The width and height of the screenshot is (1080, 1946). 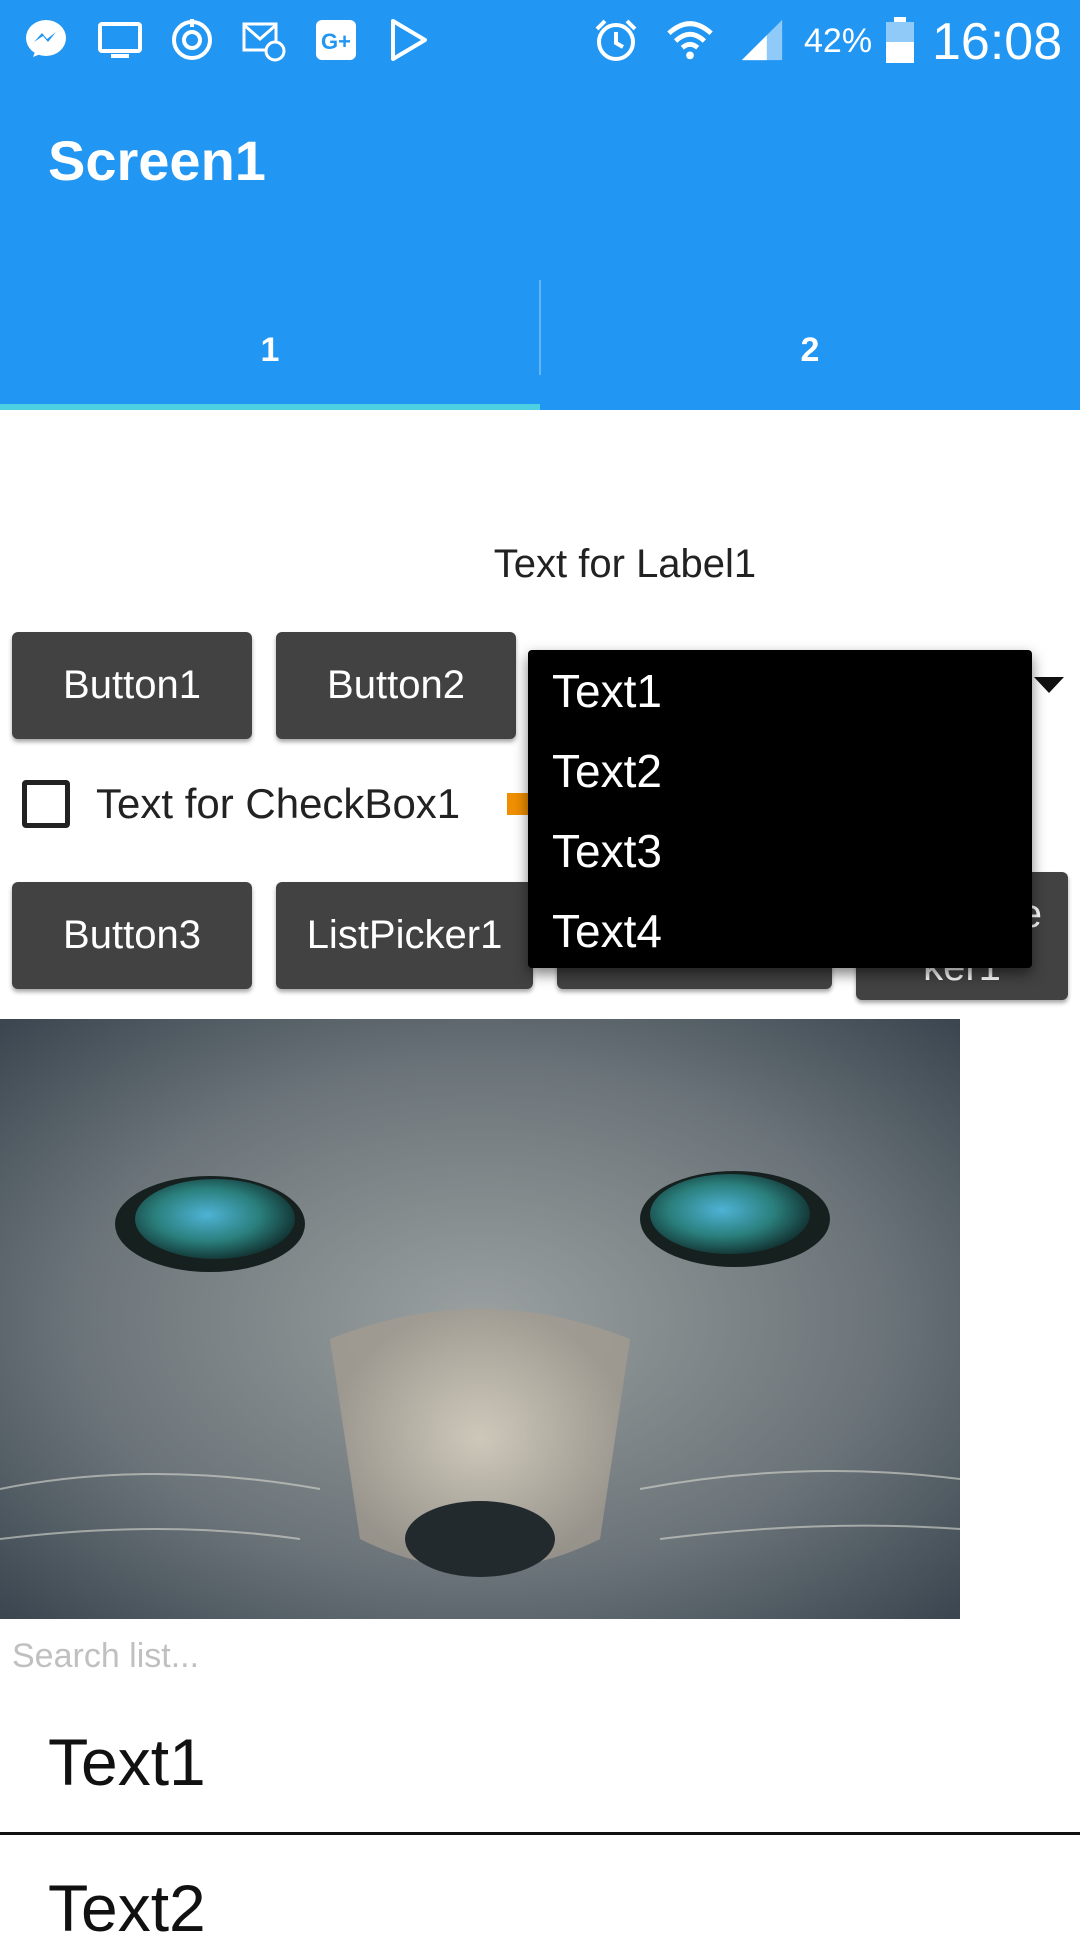 I want to click on sync-icon, so click(x=192, y=40).